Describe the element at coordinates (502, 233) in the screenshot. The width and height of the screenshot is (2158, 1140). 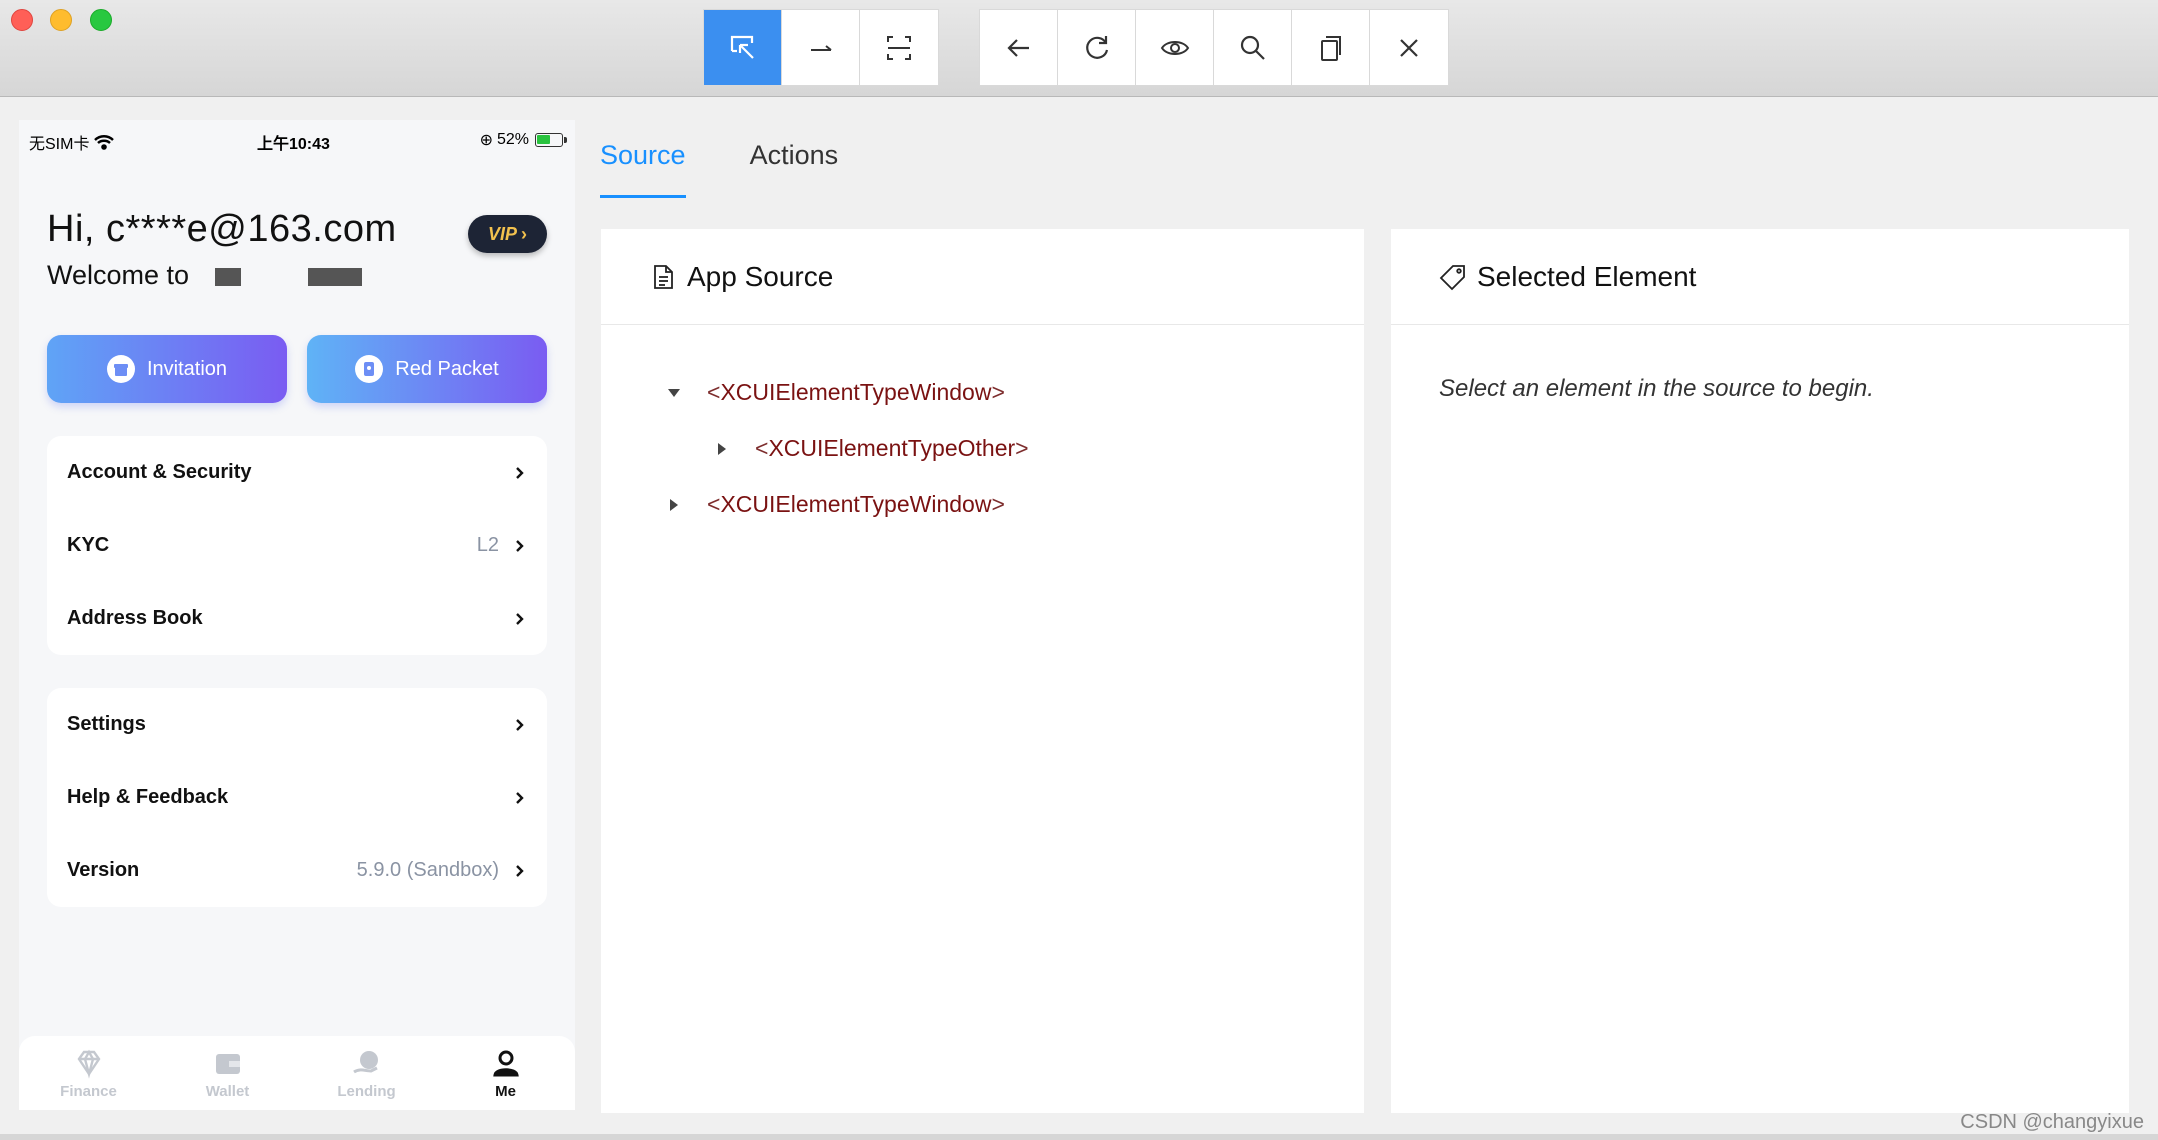
I see `vip-label: VIP` at that location.